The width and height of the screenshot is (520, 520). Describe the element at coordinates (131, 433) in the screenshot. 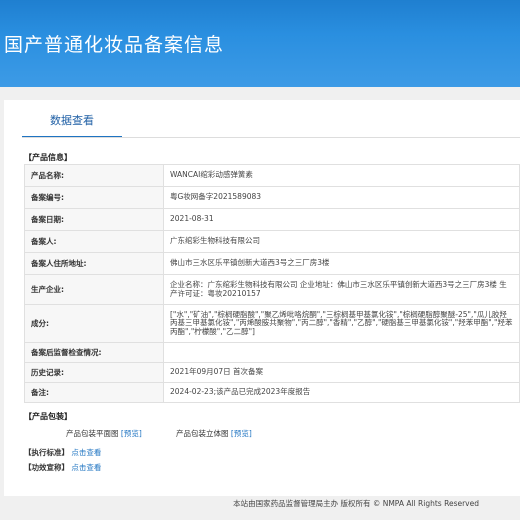

I see `packaging-flat-preview-link: [预览]` at that location.